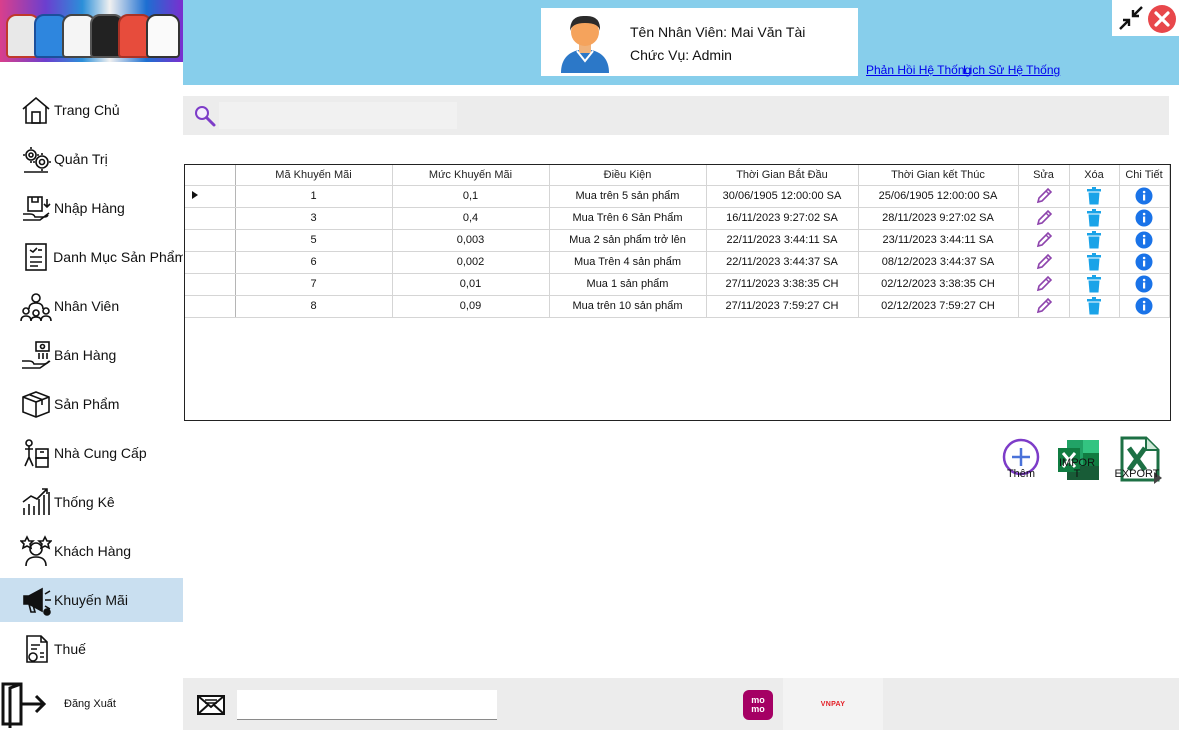 The width and height of the screenshot is (1179, 730). I want to click on add-promotion-button: Thêm, so click(1021, 459).